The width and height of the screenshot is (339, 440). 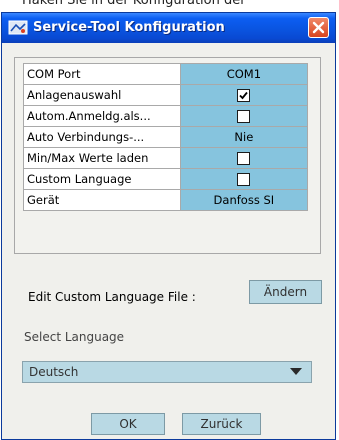 I want to click on property-value: Nie, so click(x=244, y=137).